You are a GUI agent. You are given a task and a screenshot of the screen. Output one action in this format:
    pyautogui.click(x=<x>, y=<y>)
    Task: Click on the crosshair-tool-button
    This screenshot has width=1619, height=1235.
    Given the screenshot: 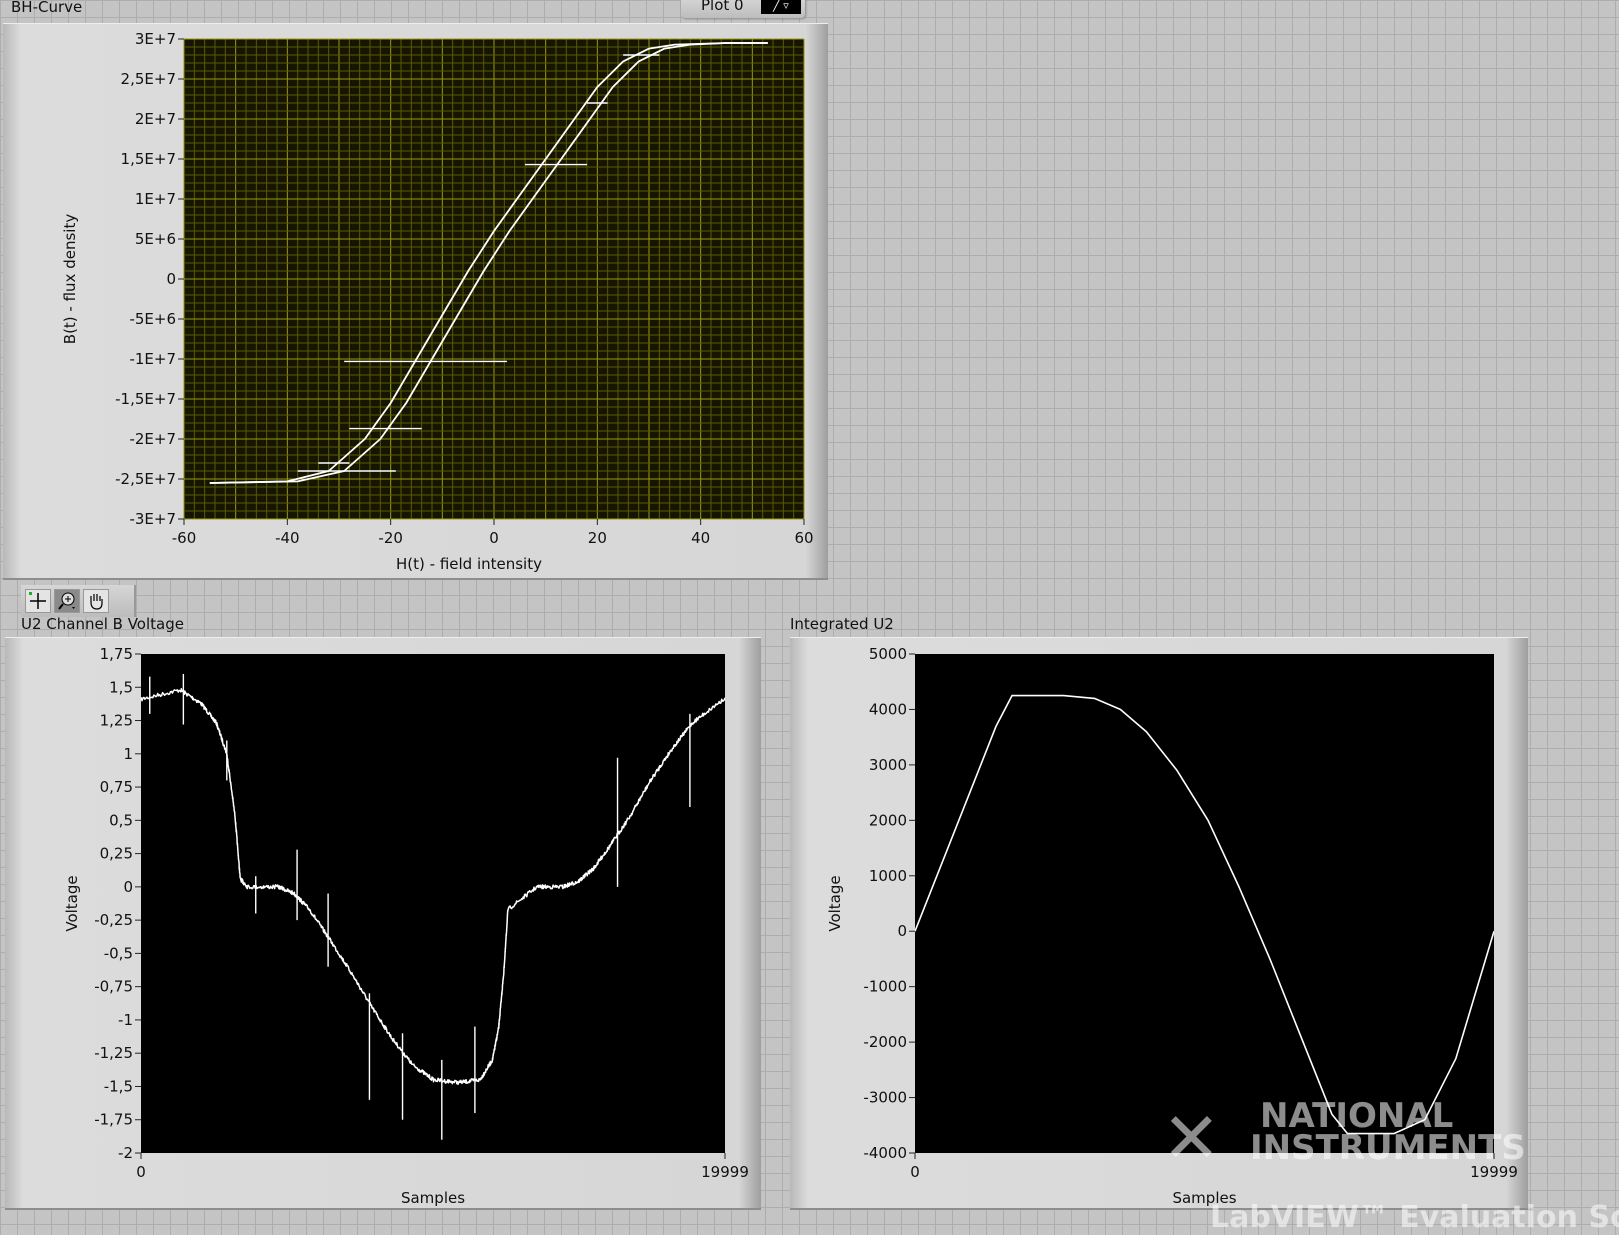 What is the action you would take?
    pyautogui.click(x=38, y=601)
    